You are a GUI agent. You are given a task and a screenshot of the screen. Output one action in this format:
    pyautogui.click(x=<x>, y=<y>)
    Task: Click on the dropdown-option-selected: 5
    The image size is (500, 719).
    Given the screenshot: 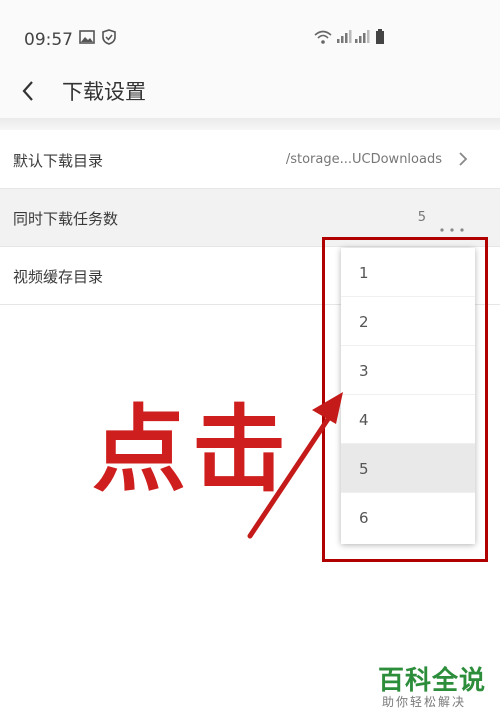 What is the action you would take?
    pyautogui.click(x=408, y=468)
    